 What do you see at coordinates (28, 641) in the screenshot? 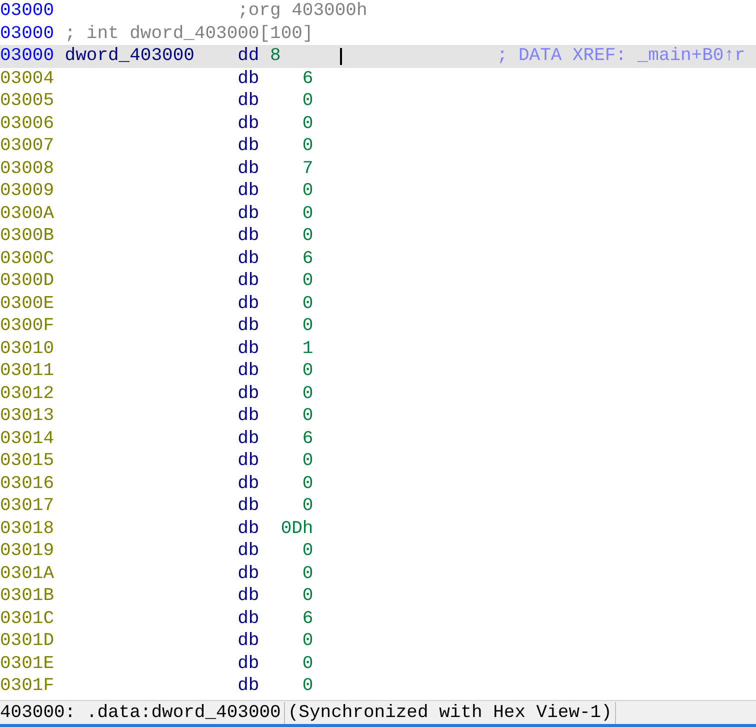
I see `address: 0301D` at bounding box center [28, 641].